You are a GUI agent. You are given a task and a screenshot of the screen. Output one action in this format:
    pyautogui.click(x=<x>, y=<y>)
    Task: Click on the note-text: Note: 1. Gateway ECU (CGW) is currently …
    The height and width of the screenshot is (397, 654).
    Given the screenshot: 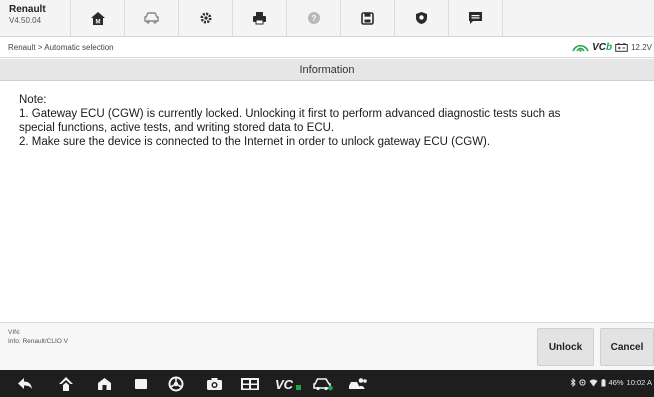 What is the action you would take?
    pyautogui.click(x=331, y=121)
    